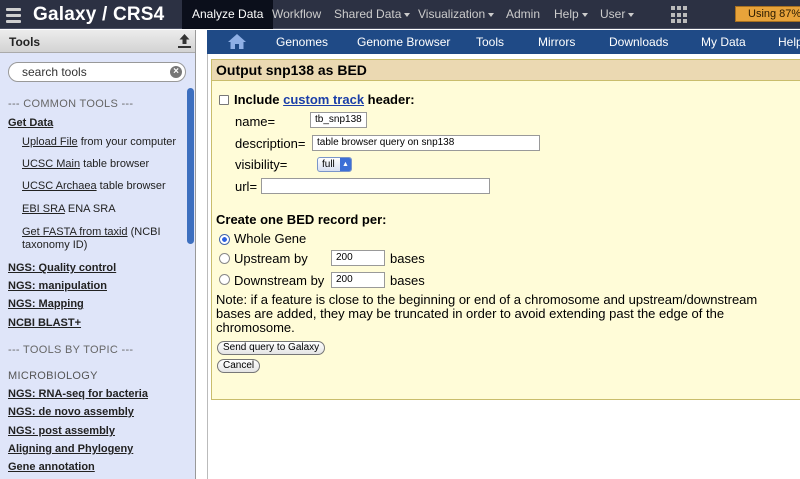  Describe the element at coordinates (767, 14) in the screenshot. I see `quota-meter: Using 87%` at that location.